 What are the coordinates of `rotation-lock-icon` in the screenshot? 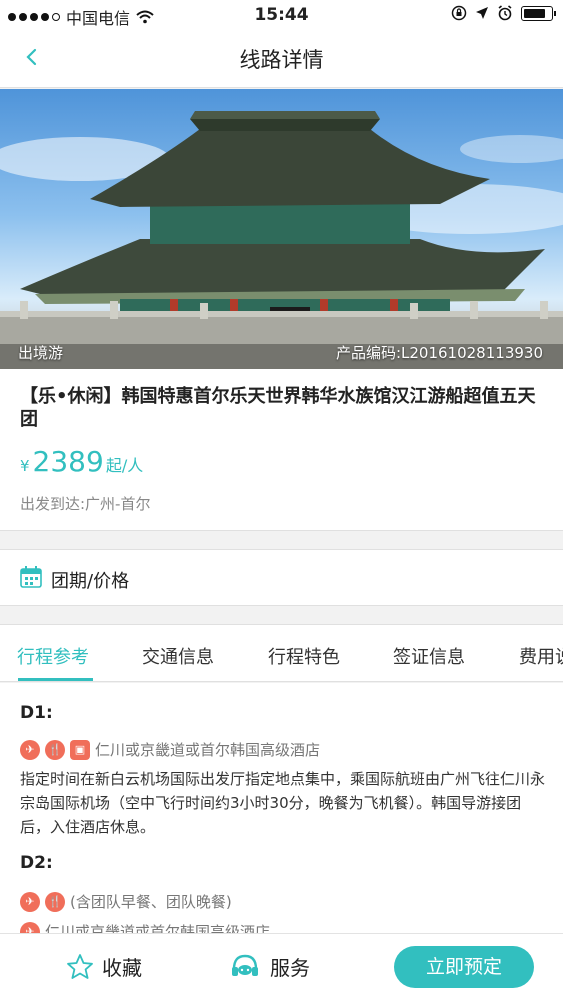 It's located at (459, 13).